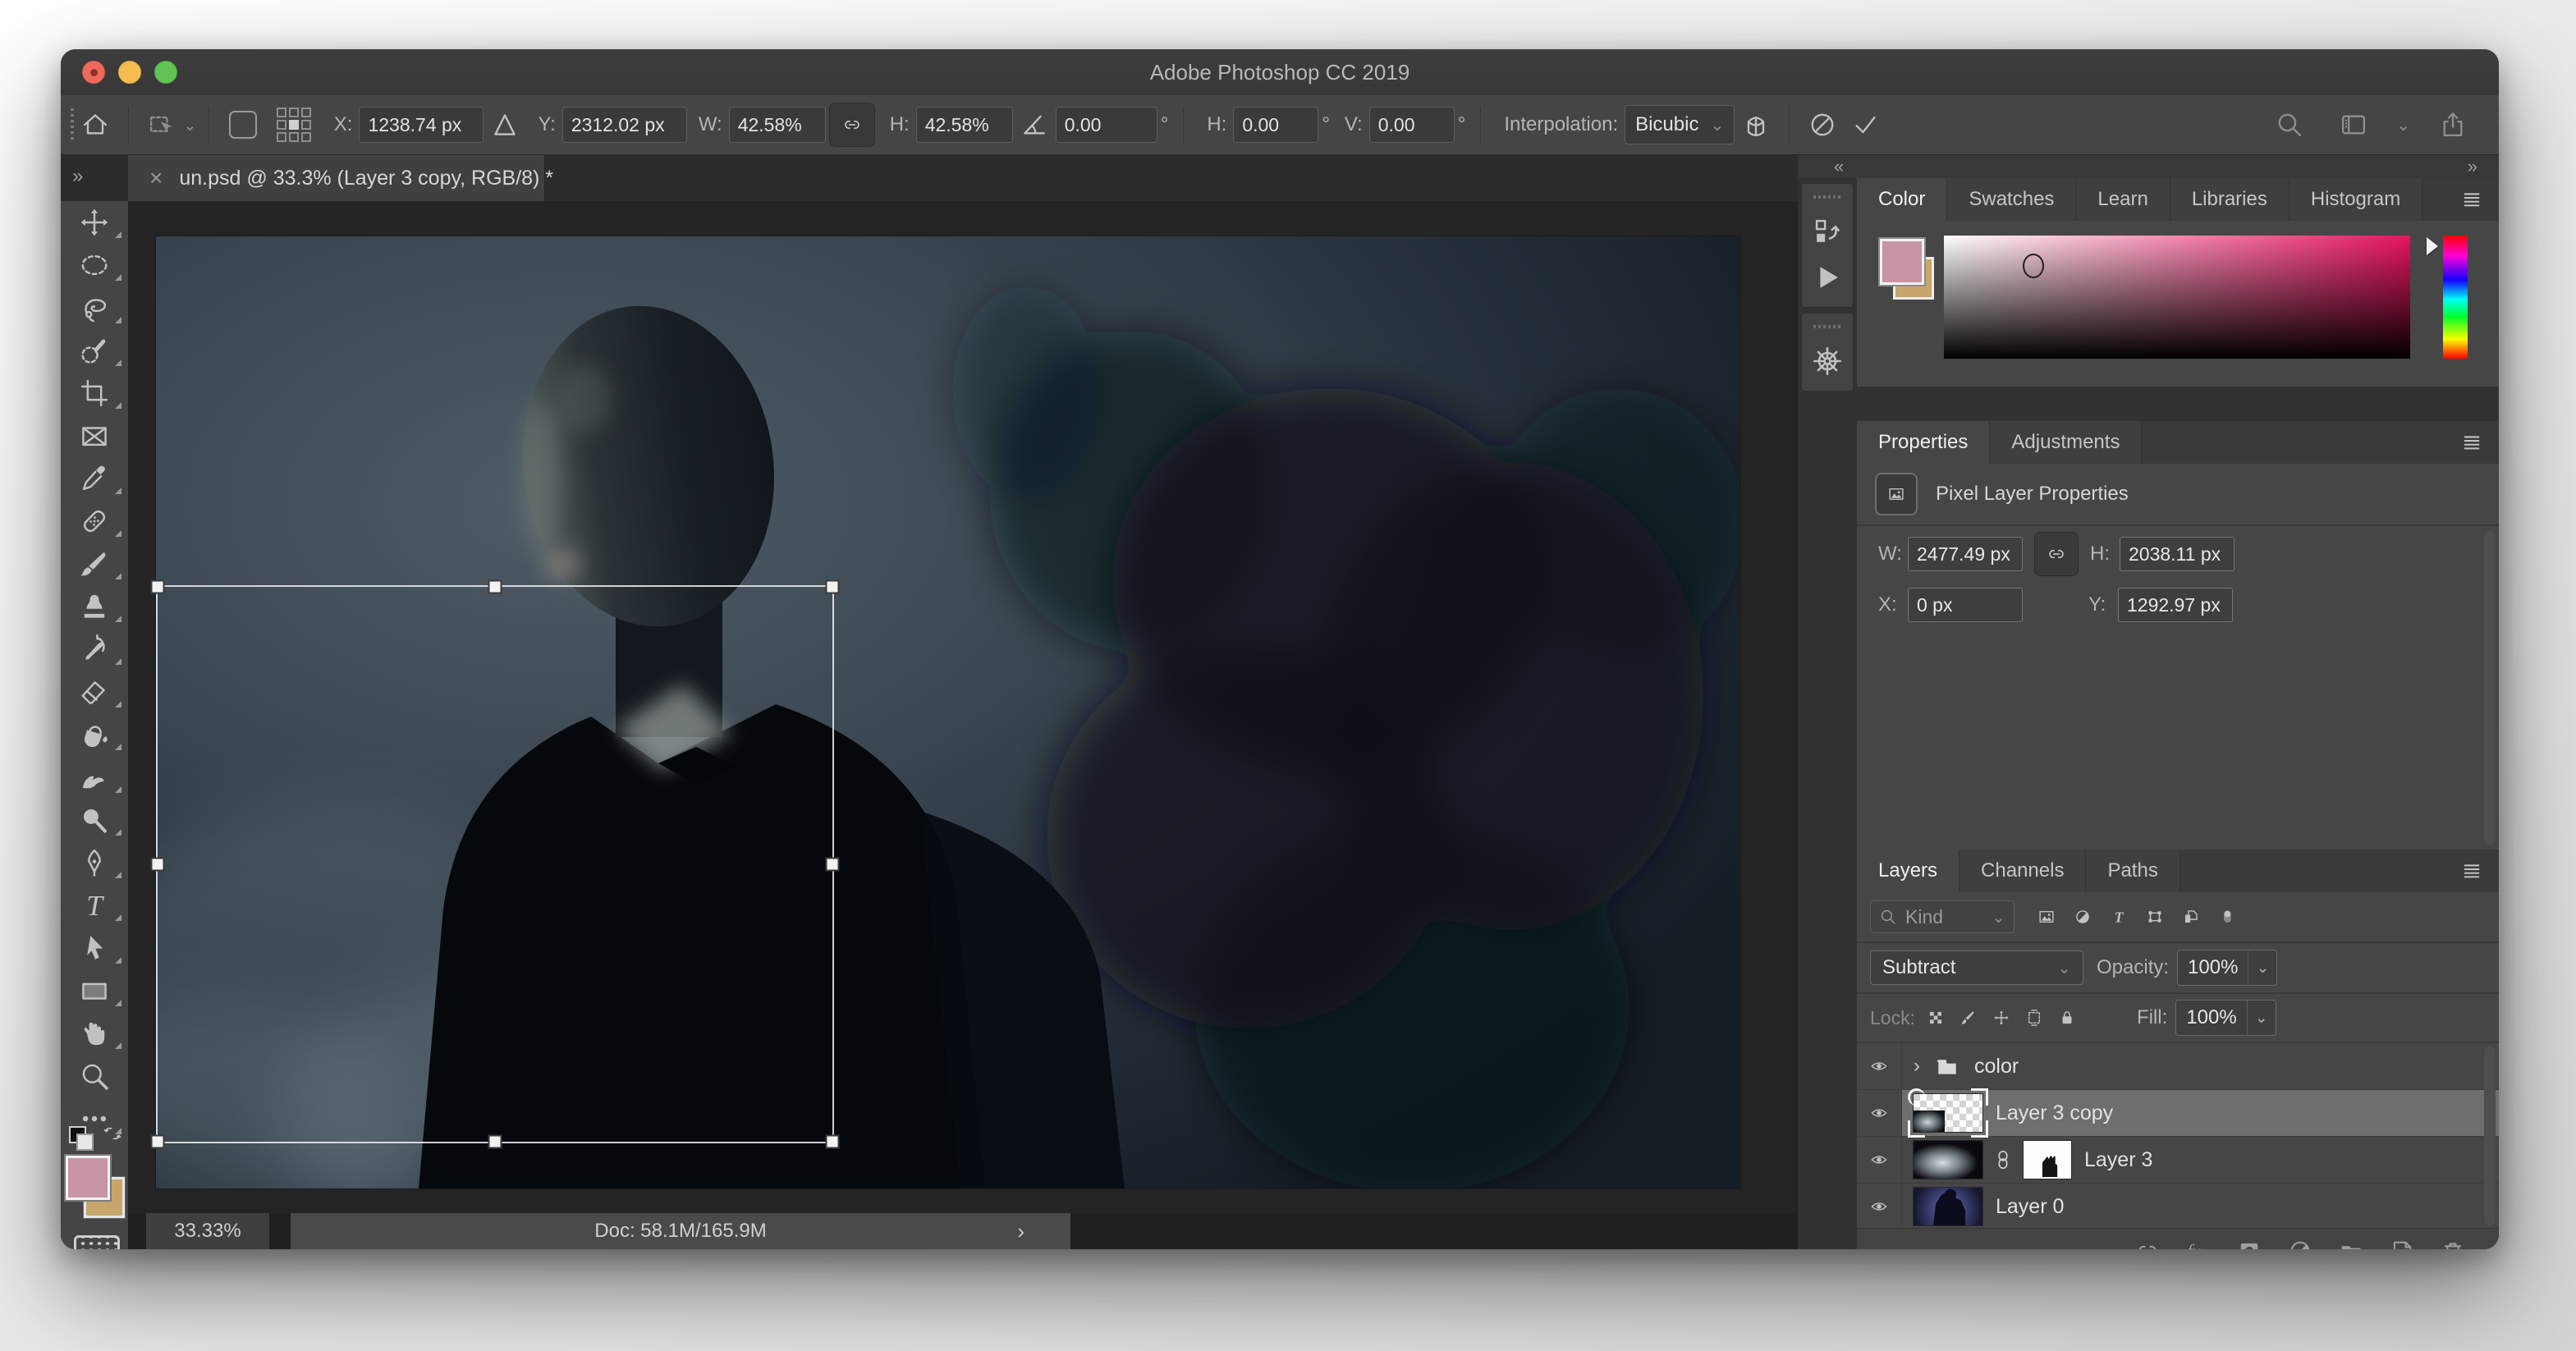 This screenshot has width=2576, height=1351. What do you see at coordinates (2147, 1243) in the screenshot?
I see `link-layers-button` at bounding box center [2147, 1243].